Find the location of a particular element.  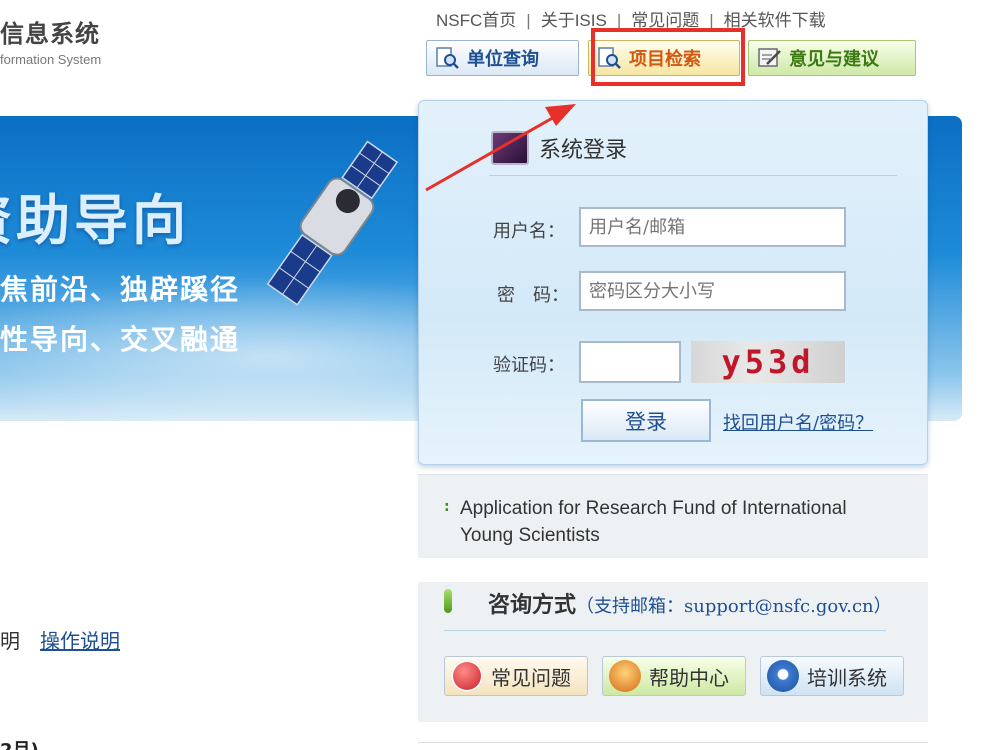

help-person-icon is located at coordinates (625, 676).